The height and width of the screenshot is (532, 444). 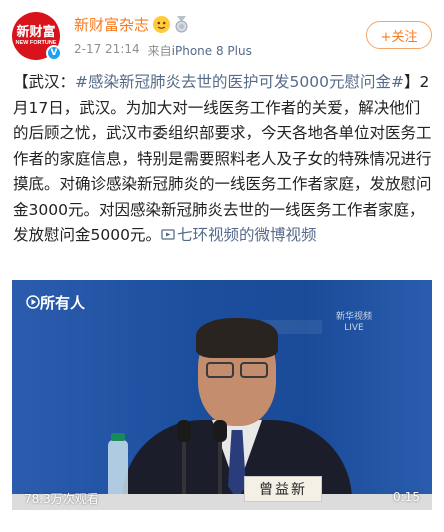 I want to click on topic-hashtag: #感染新冠肺炎去世的医护可发5000元慰问金#, so click(x=239, y=82).